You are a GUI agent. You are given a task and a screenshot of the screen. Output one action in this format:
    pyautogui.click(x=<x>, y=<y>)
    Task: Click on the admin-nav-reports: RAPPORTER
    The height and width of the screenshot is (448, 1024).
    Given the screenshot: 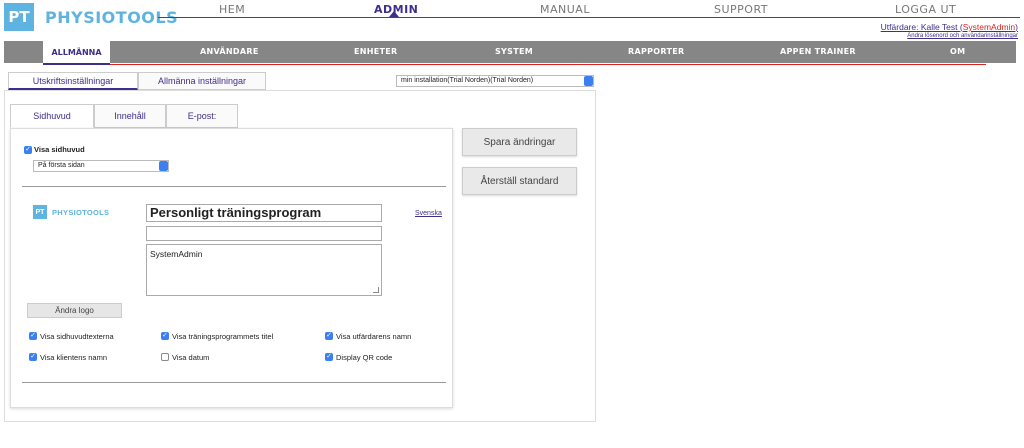 What is the action you would take?
    pyautogui.click(x=656, y=51)
    